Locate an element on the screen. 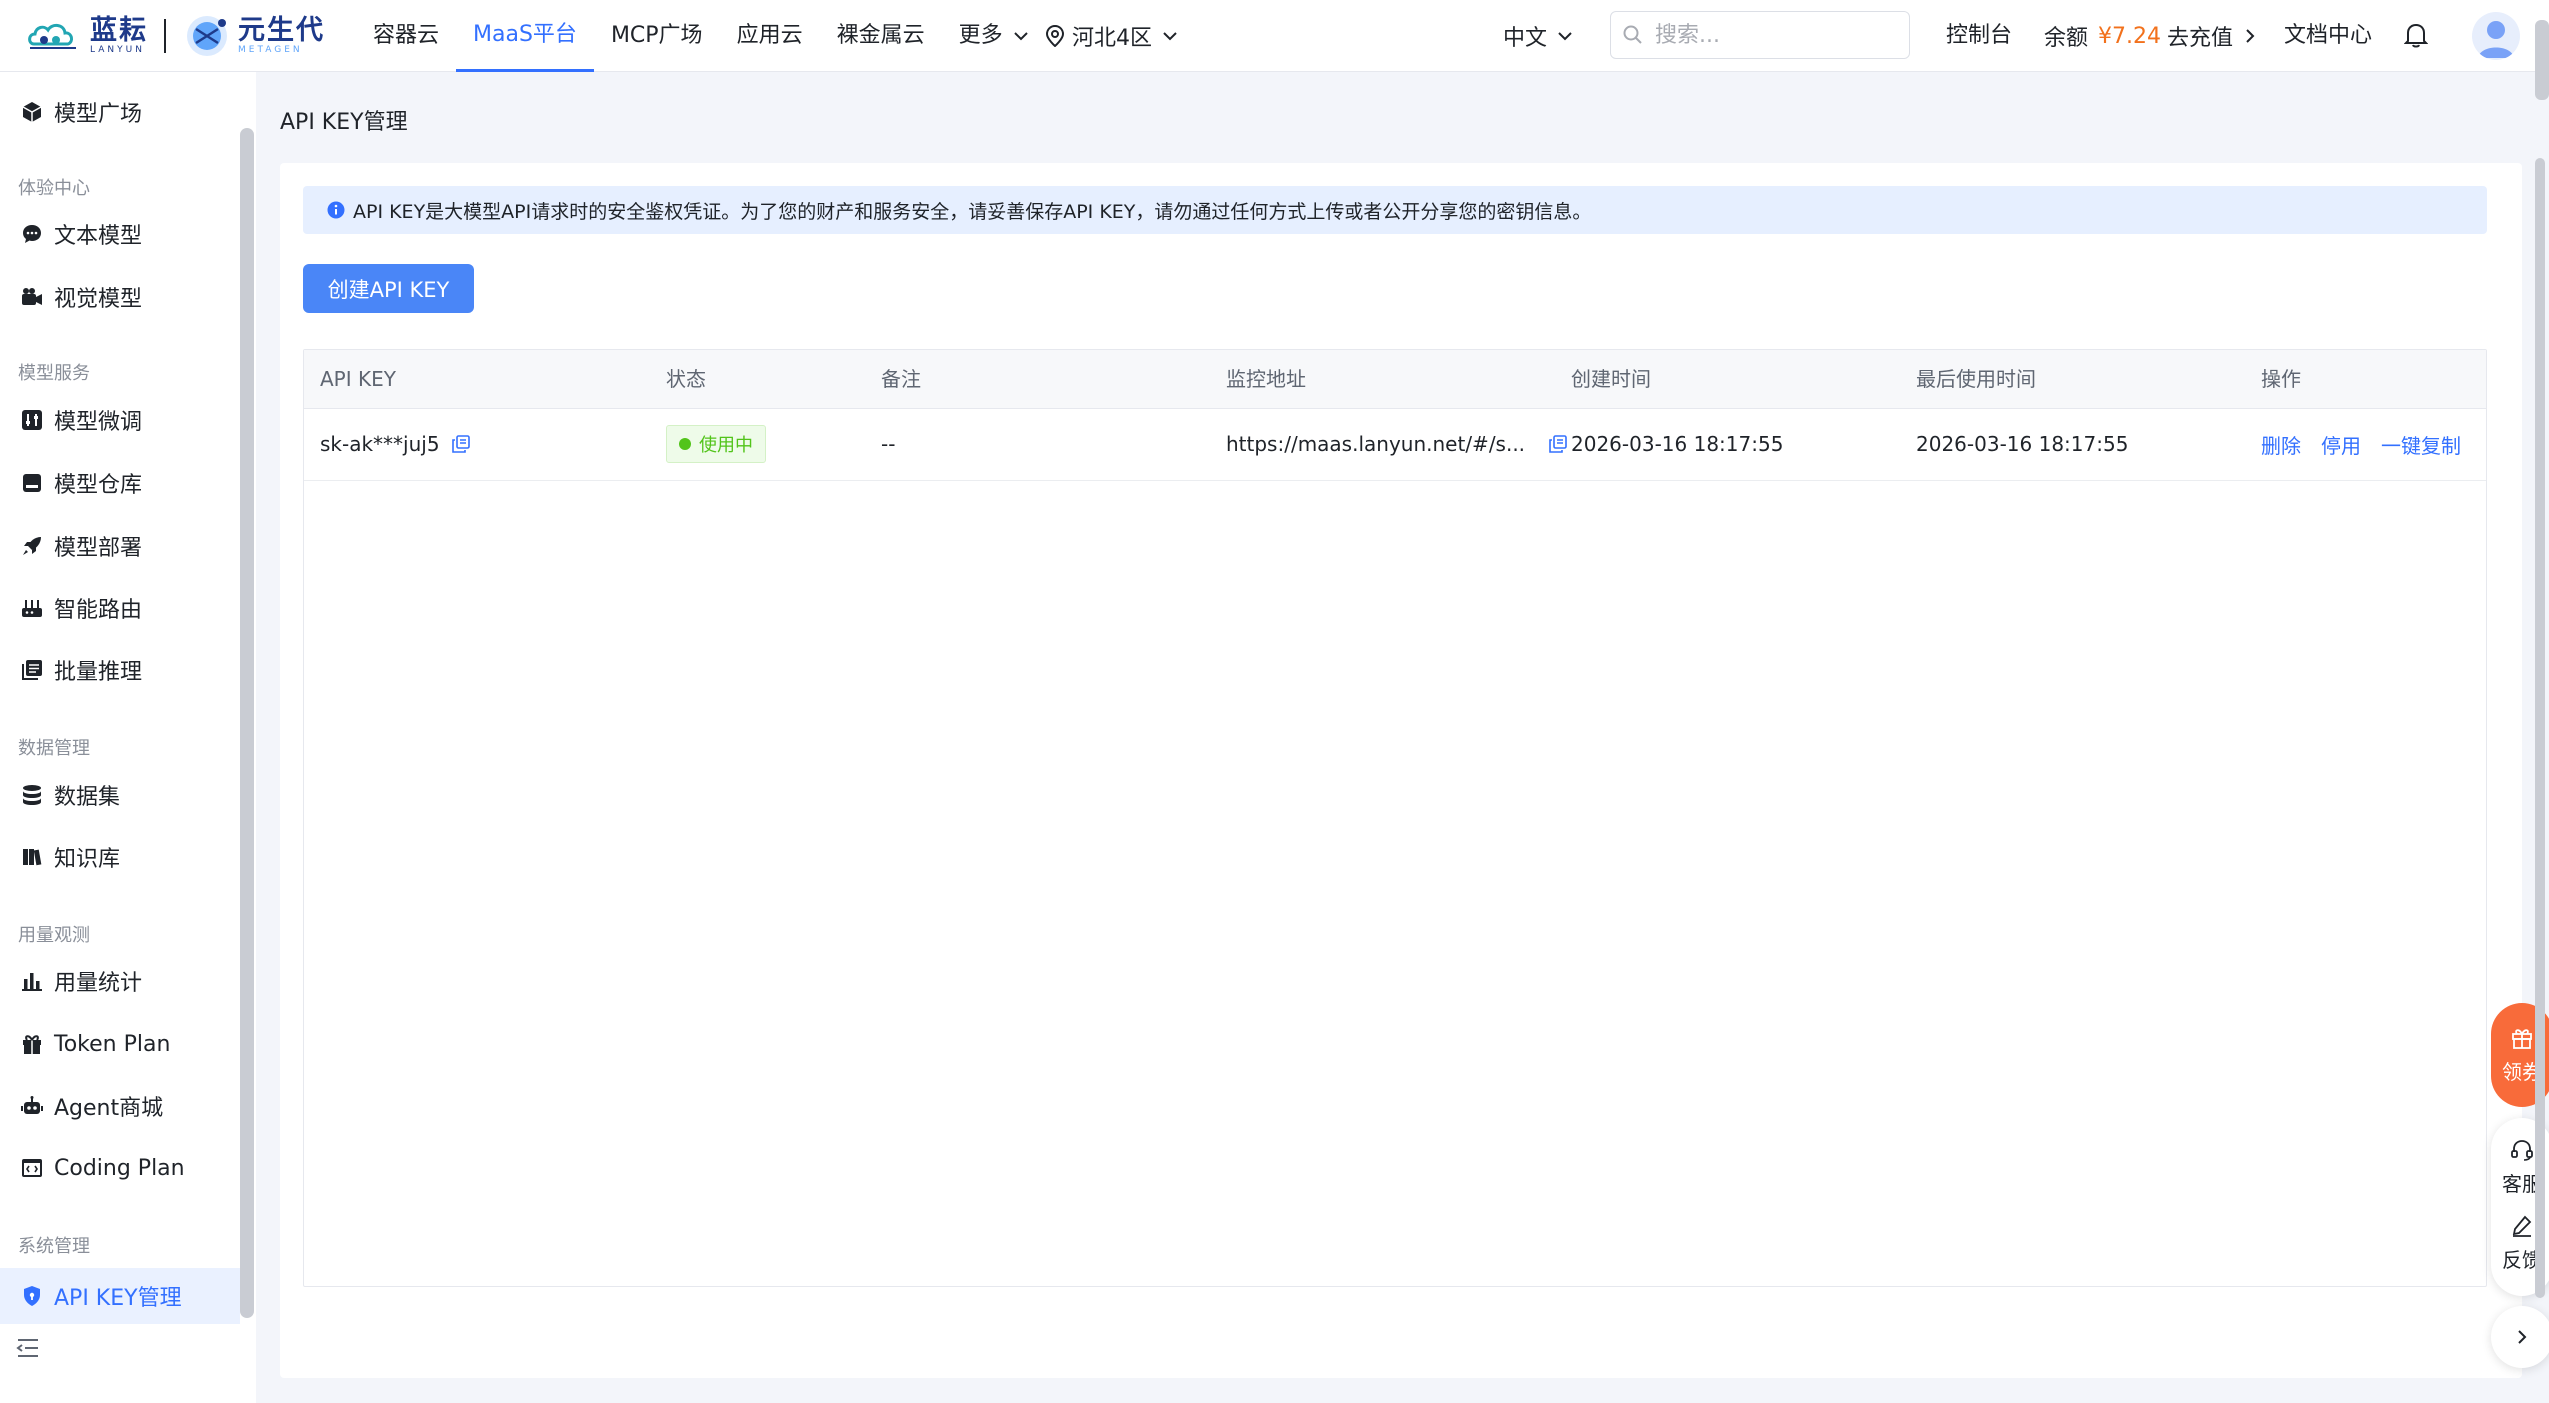 The image size is (2549, 1403). table-header: API KEY 状态 备注 监控地址 创建时间 最后使用时间 操作 is located at coordinates (1395, 379).